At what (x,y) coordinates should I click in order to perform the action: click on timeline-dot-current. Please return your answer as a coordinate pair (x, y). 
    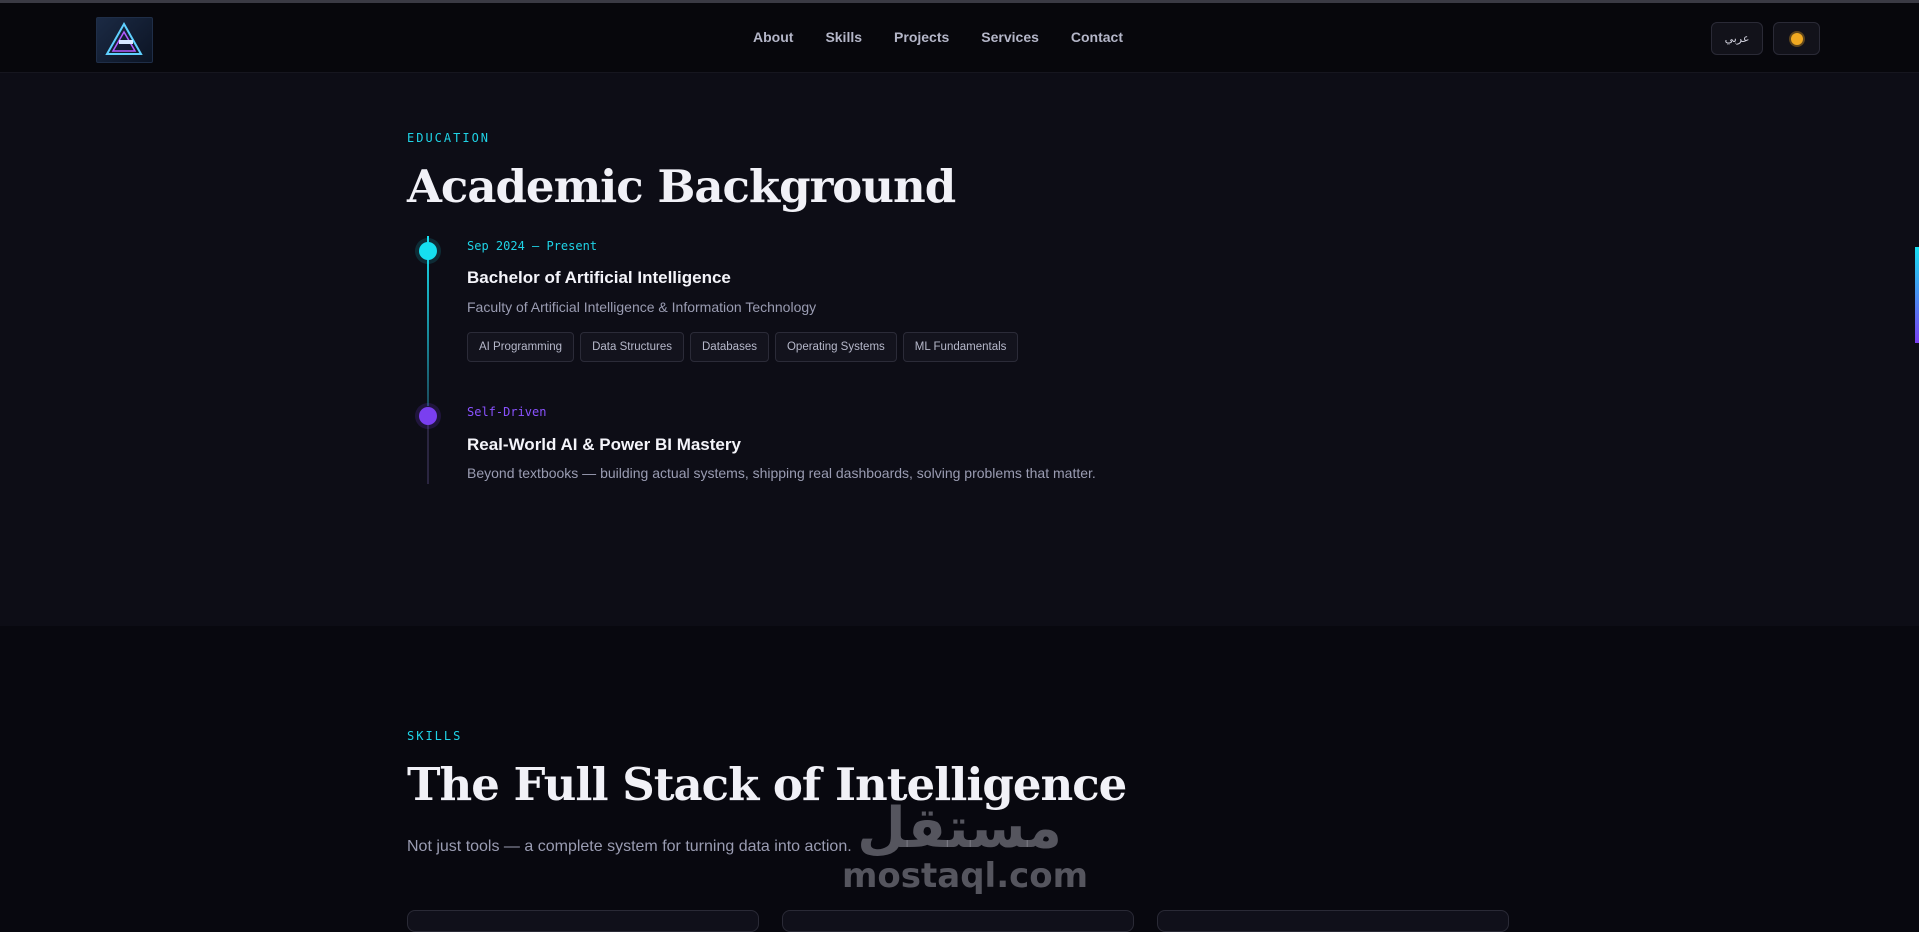
    Looking at the image, I should click on (428, 251).